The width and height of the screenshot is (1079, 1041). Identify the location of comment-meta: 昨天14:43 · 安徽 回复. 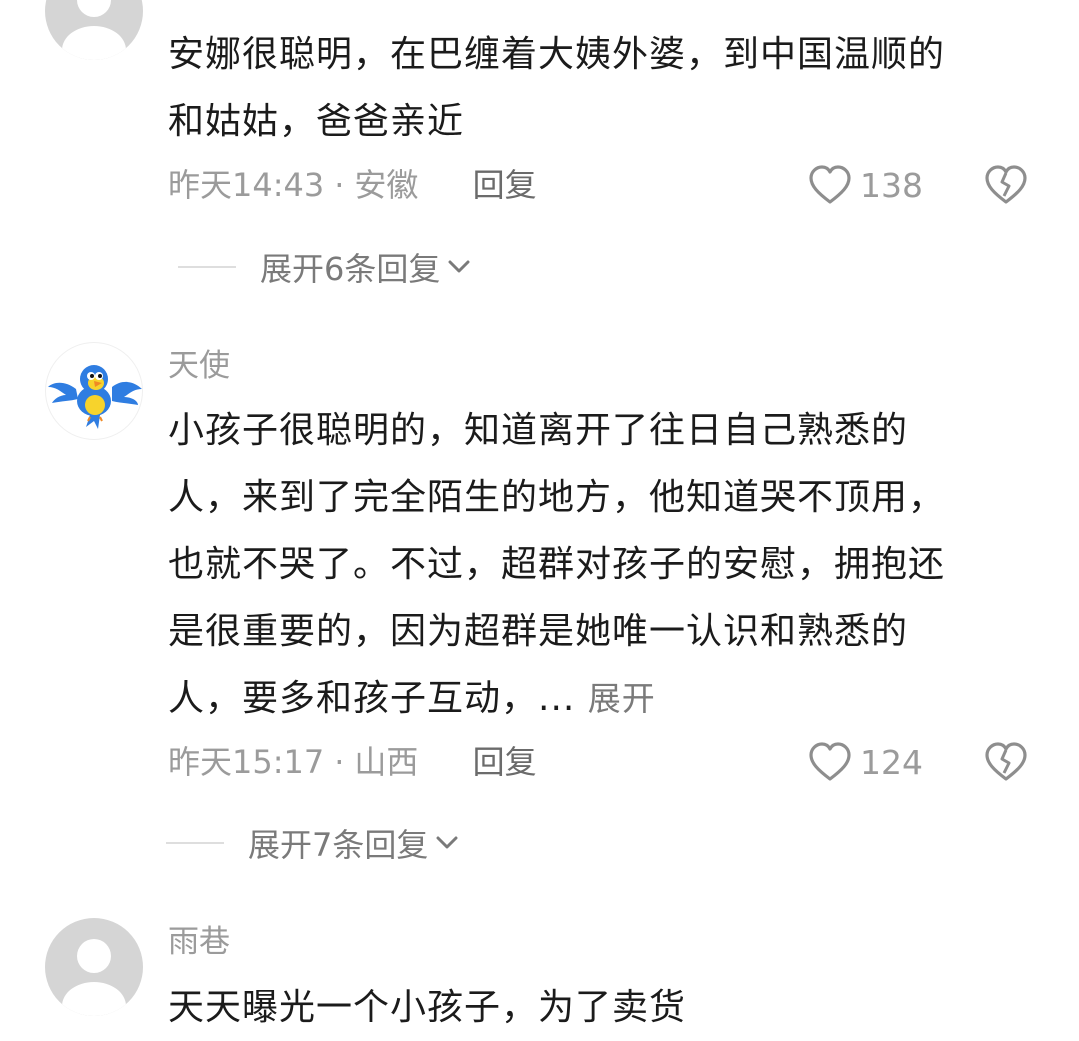
(352, 185).